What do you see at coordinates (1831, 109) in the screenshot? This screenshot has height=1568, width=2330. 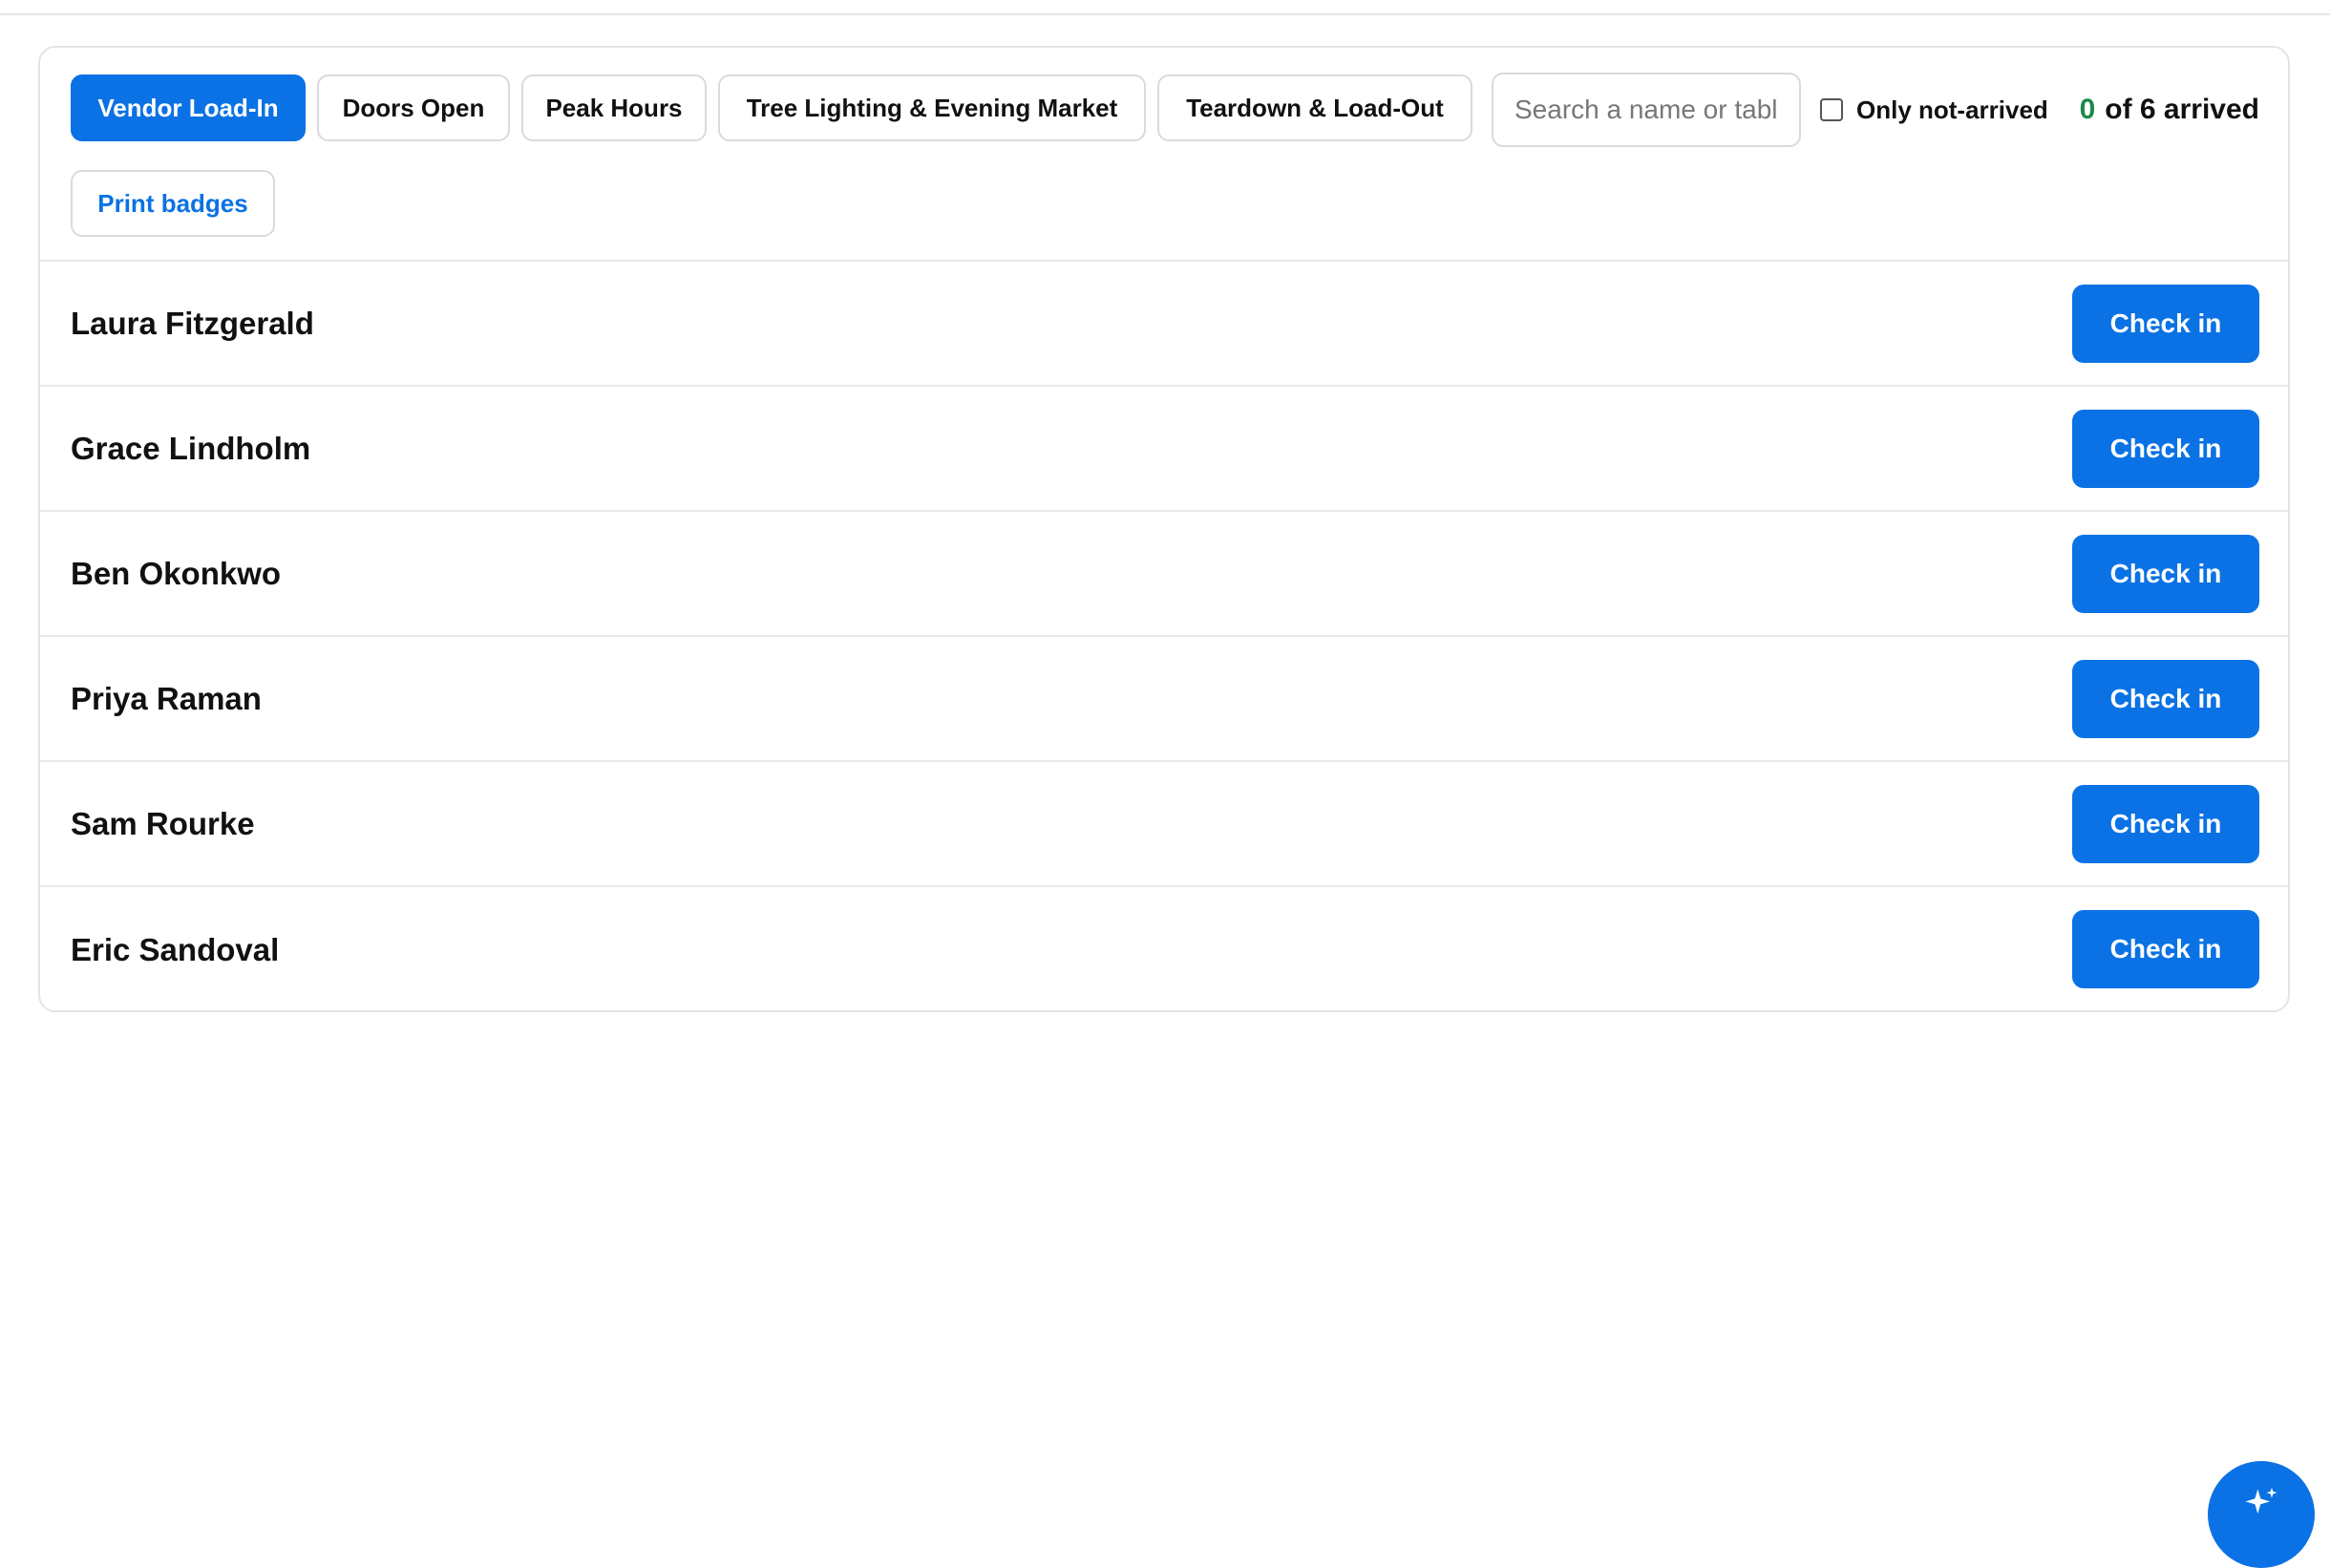 I see `only-not-arrived-checkbox` at bounding box center [1831, 109].